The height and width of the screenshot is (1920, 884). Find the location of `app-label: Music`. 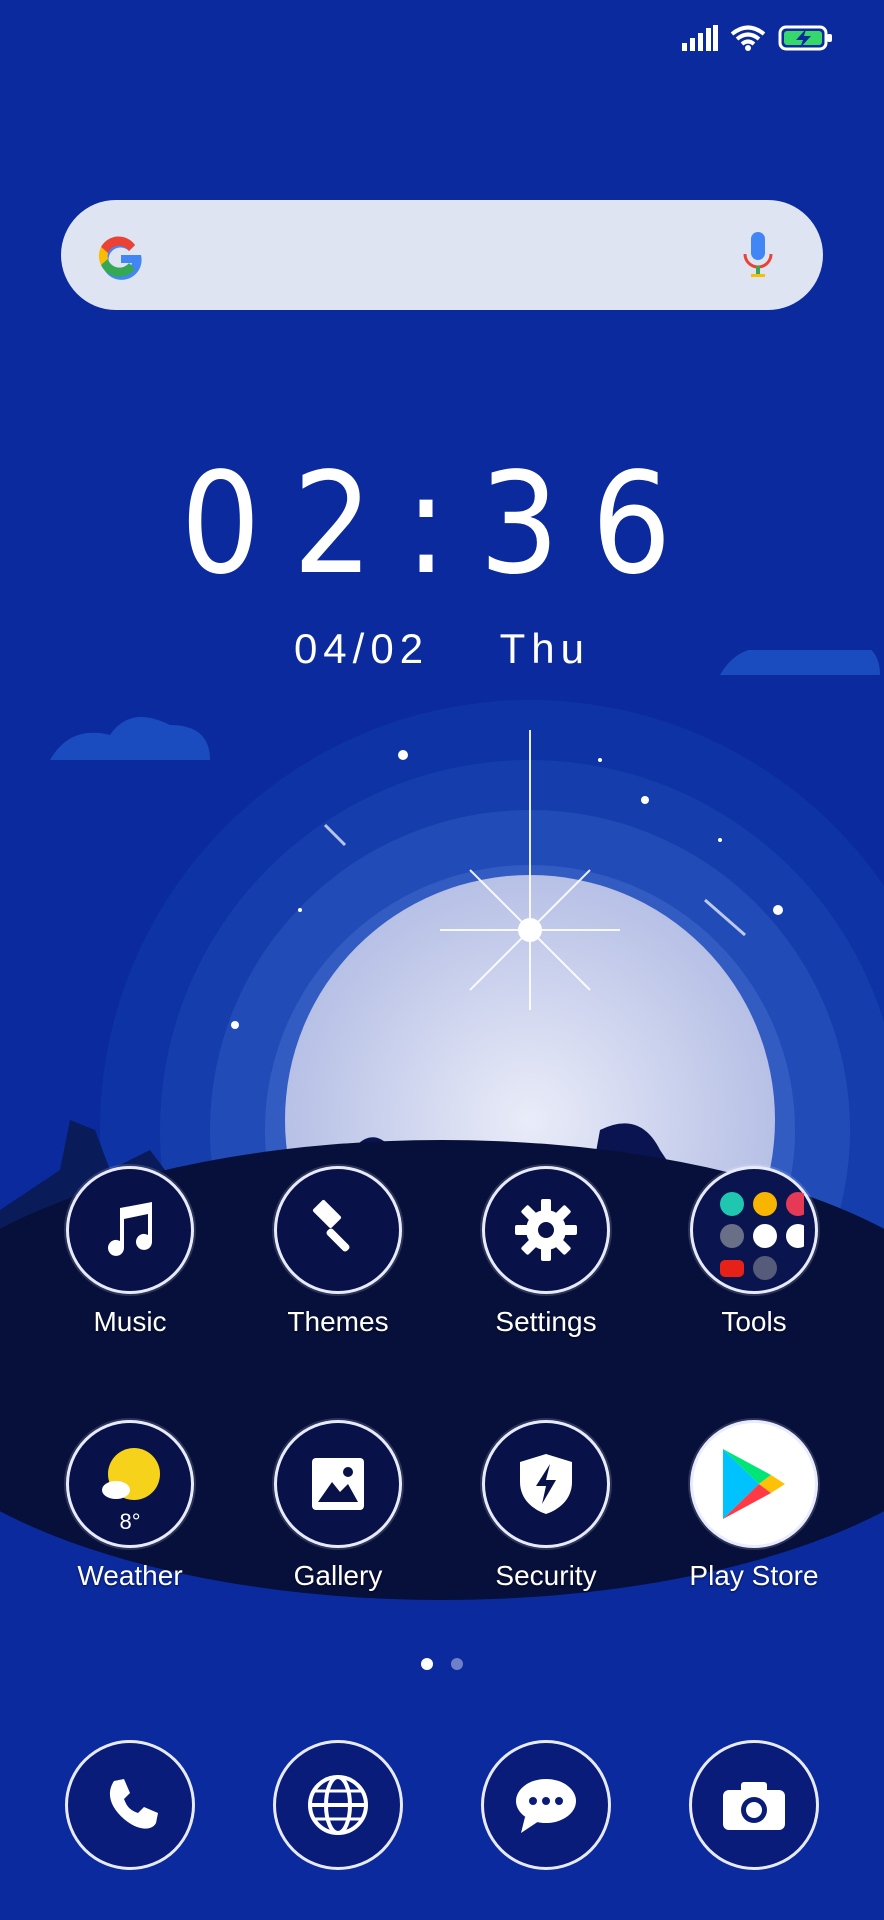

app-label: Music is located at coordinates (130, 1321).